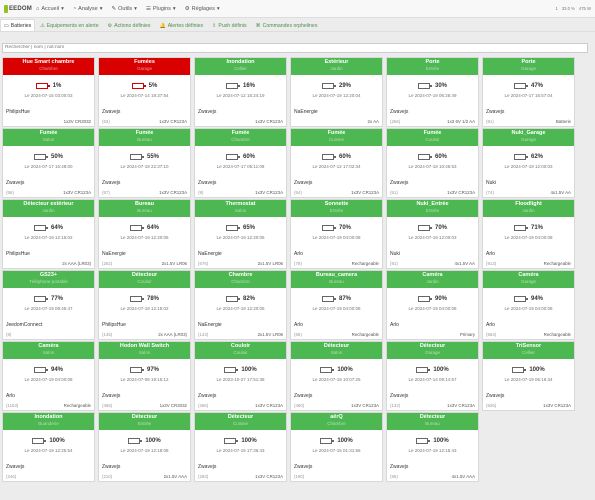 This screenshot has height=500, width=595. I want to click on card-battery-type: Batterie, so click(563, 121).